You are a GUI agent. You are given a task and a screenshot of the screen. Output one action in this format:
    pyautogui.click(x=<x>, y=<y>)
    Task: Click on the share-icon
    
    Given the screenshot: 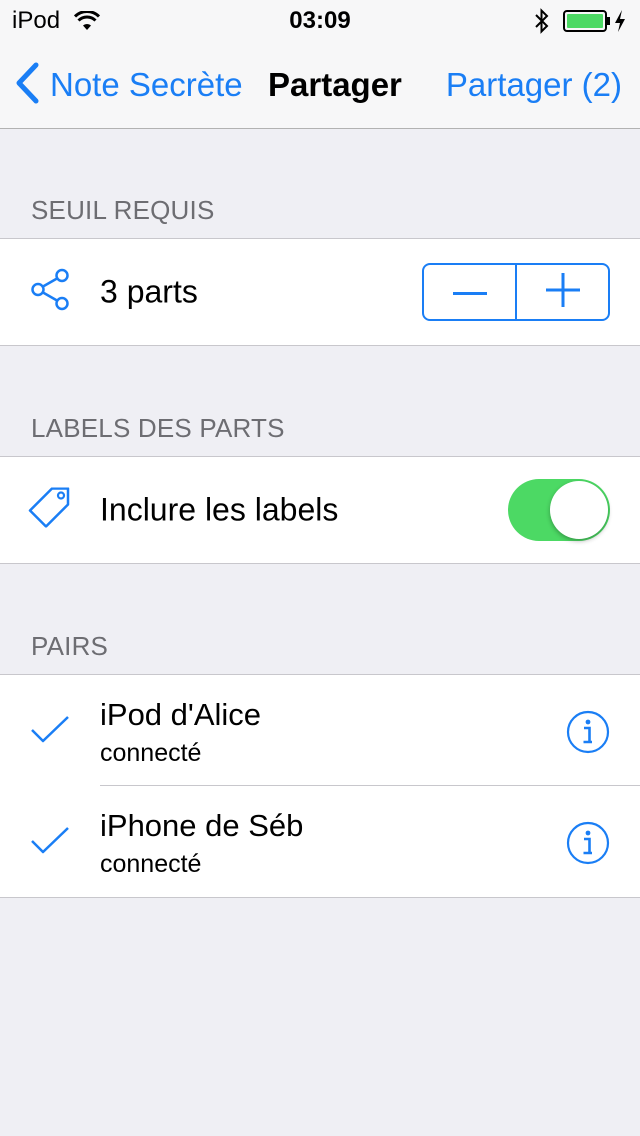 What is the action you would take?
    pyautogui.click(x=50, y=292)
    